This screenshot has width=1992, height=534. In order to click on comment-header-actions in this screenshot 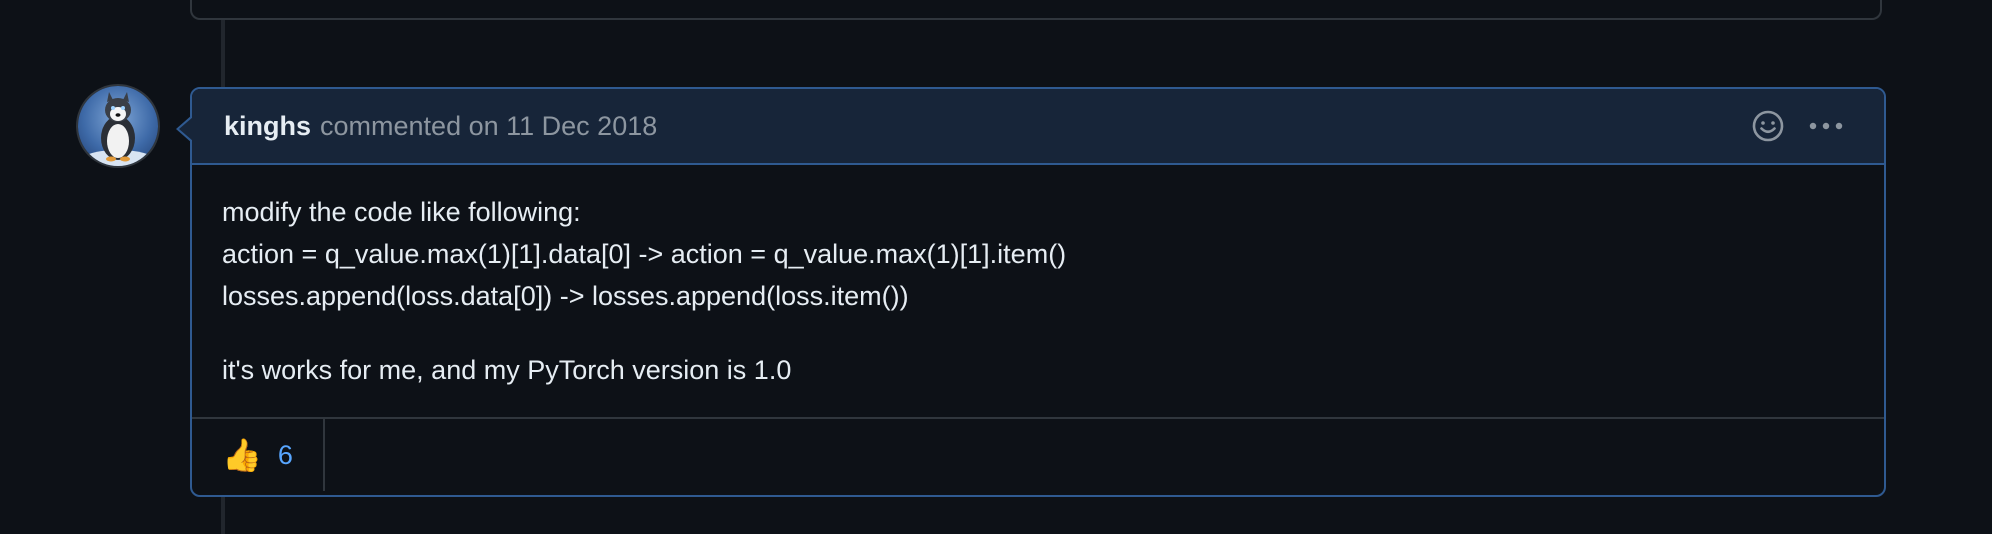, I will do `click(1797, 126)`.